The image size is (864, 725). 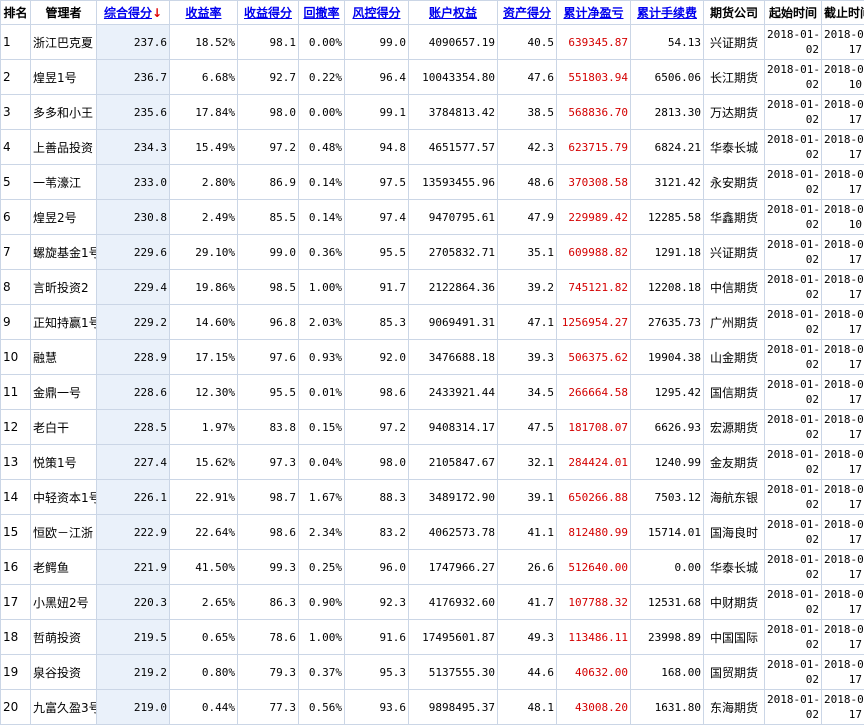 What do you see at coordinates (734, 112) in the screenshot?
I see `company-cell: 万达期货` at bounding box center [734, 112].